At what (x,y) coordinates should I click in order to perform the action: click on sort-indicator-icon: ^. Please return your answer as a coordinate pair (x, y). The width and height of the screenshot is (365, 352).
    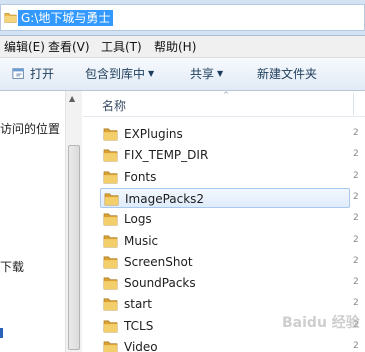
    Looking at the image, I should click on (226, 95).